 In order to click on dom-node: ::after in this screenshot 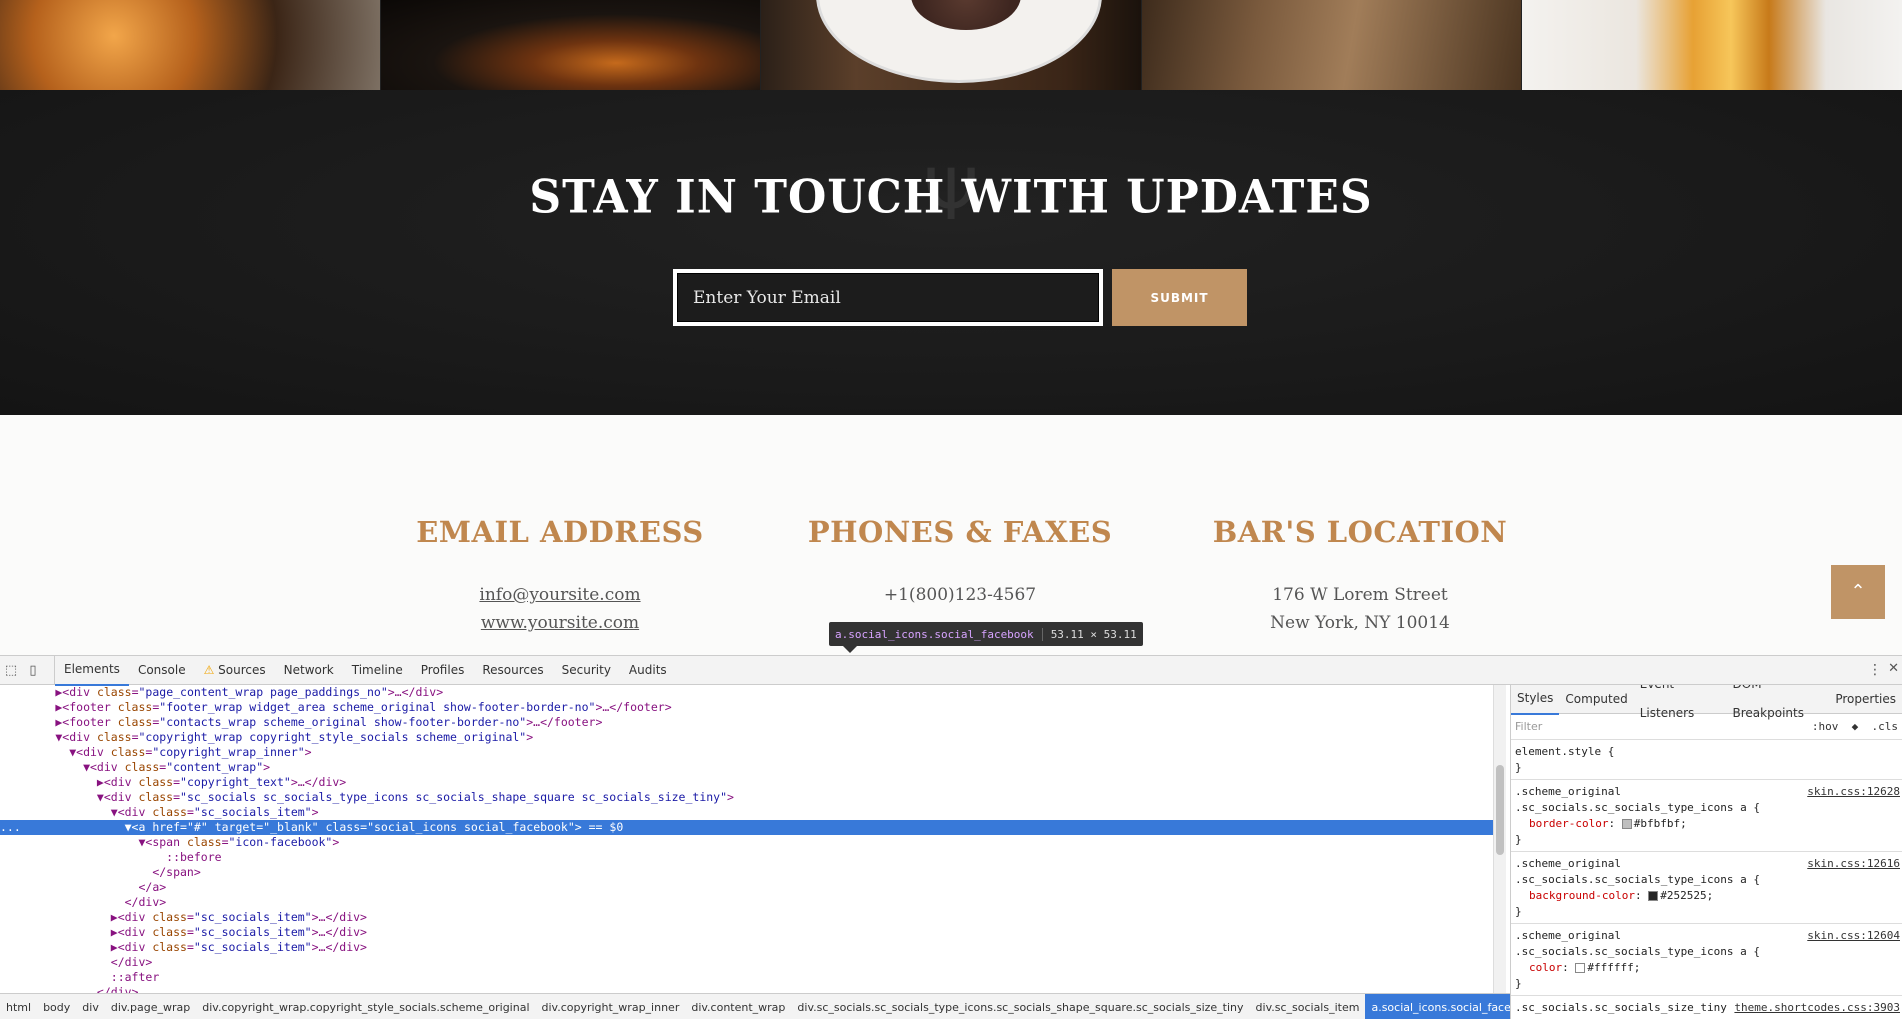, I will do `click(747, 977)`.